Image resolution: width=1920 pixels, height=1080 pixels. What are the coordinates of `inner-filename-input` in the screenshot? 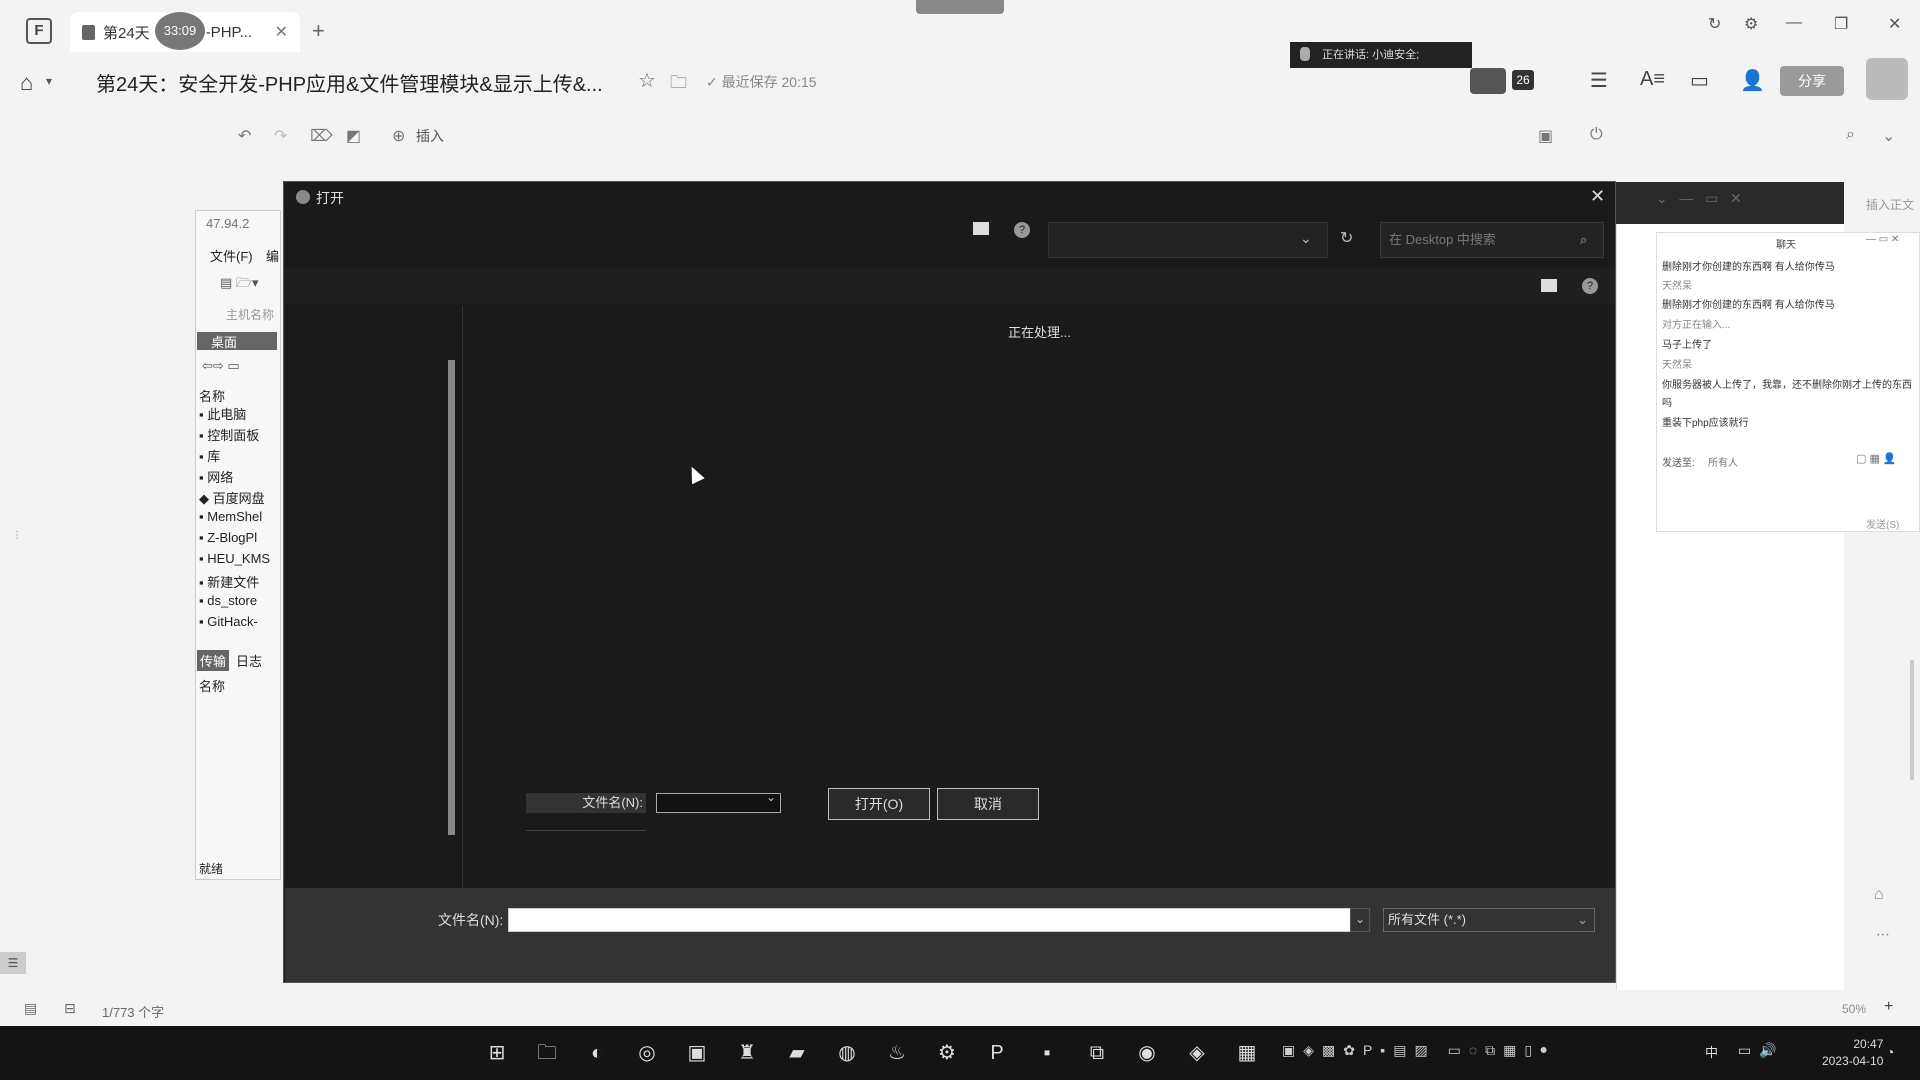 It's located at (718, 801).